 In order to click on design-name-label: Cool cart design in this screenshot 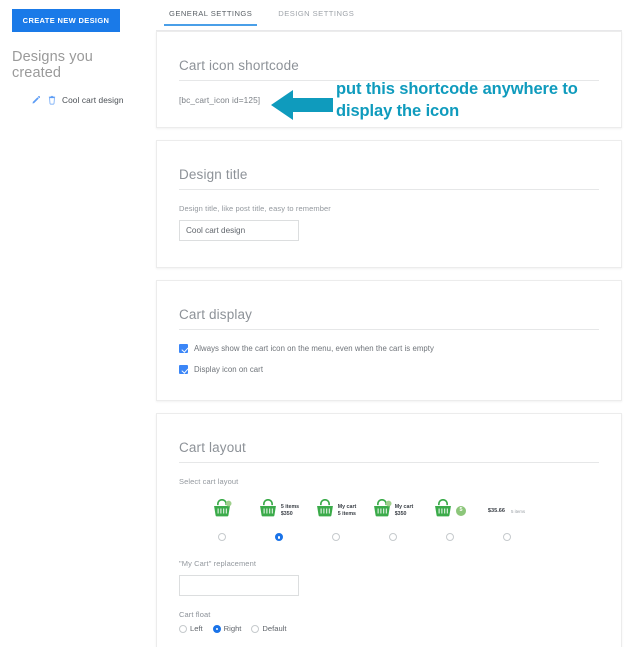, I will do `click(93, 99)`.